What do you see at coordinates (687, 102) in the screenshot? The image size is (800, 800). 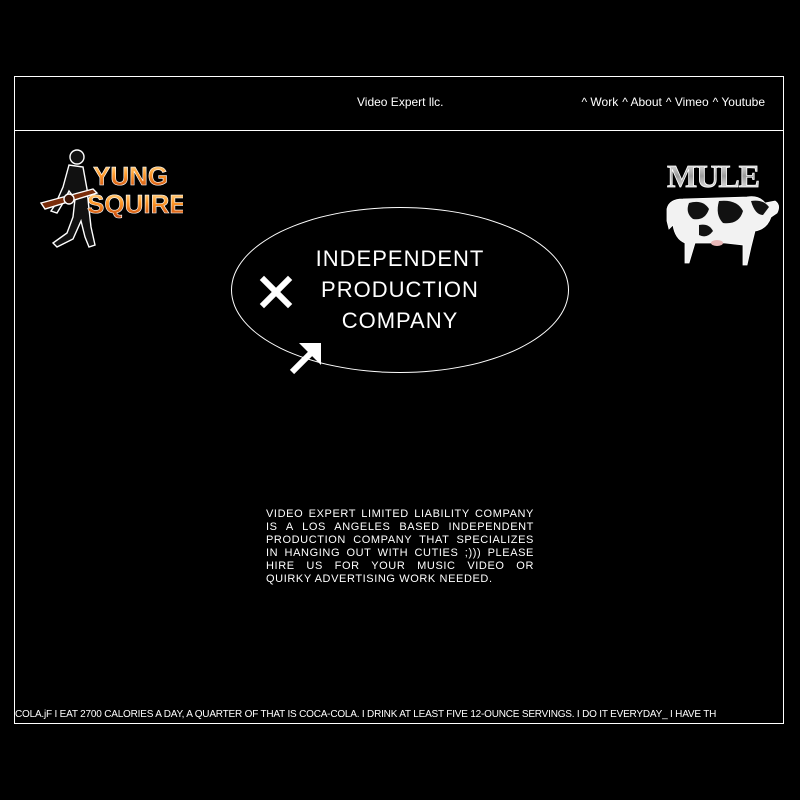 I see `nav-item-vimeo: ^ Vimeo` at bounding box center [687, 102].